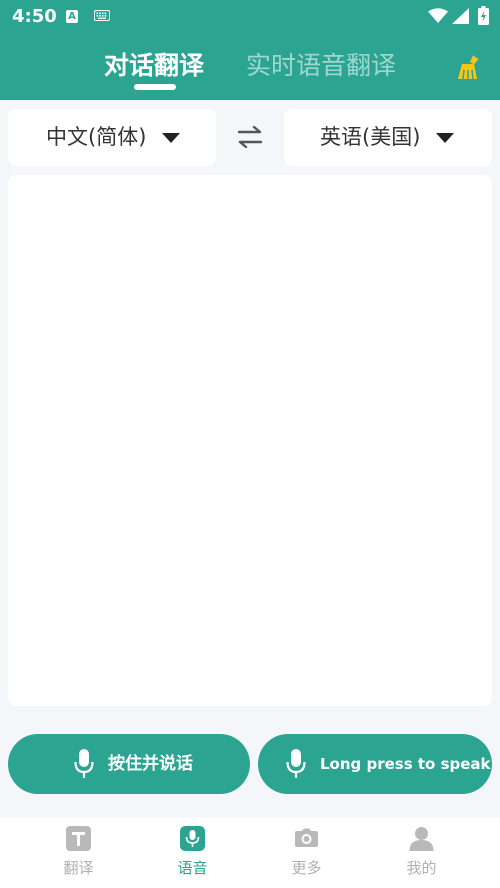 This screenshot has width=500, height=888. I want to click on nav-item-mine: 我的, so click(421, 853).